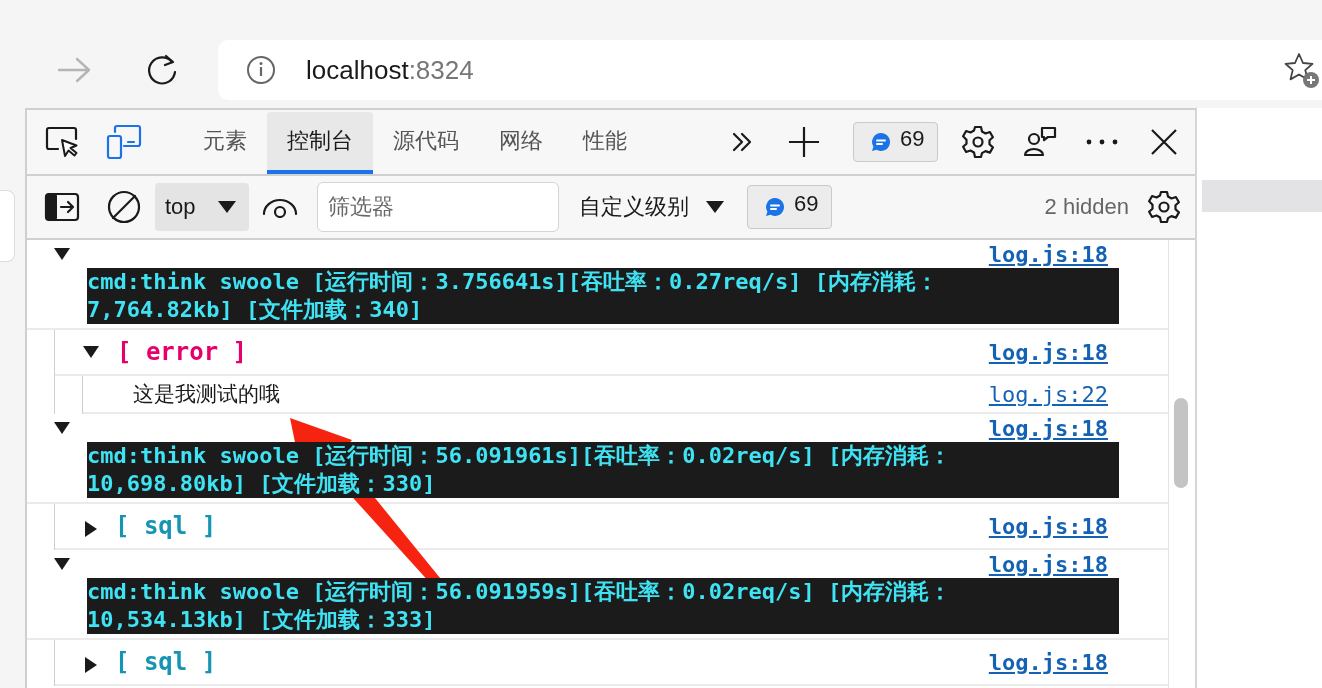 The width and height of the screenshot is (1322, 688). I want to click on panel-tab: 网络, so click(521, 143).